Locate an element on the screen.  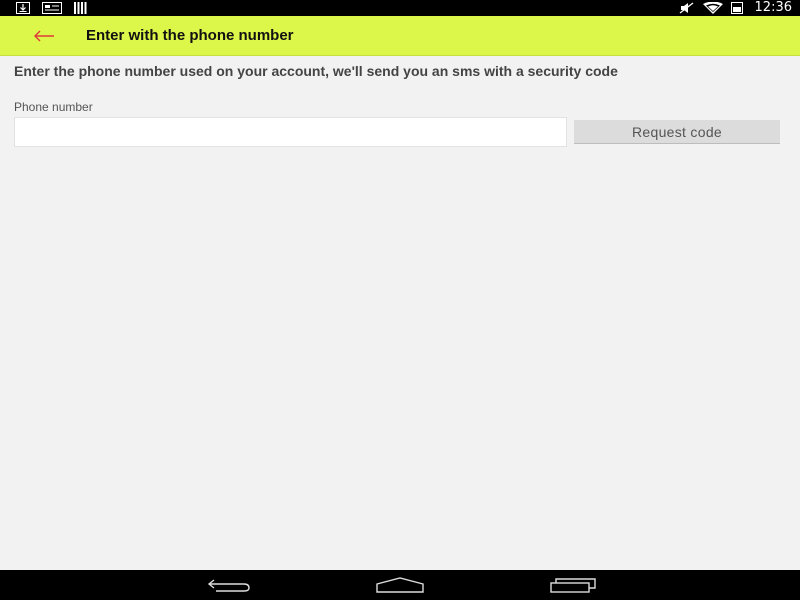
app-bar: Enter with the phone number is located at coordinates (400, 36).